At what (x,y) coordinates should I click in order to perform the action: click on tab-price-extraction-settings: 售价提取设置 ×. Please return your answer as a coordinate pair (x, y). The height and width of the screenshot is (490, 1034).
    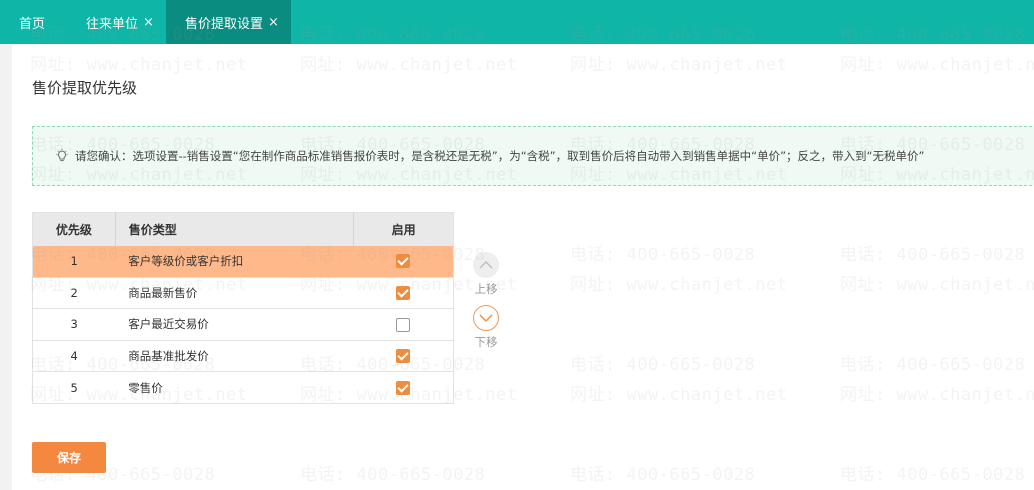
    Looking at the image, I should click on (228, 22).